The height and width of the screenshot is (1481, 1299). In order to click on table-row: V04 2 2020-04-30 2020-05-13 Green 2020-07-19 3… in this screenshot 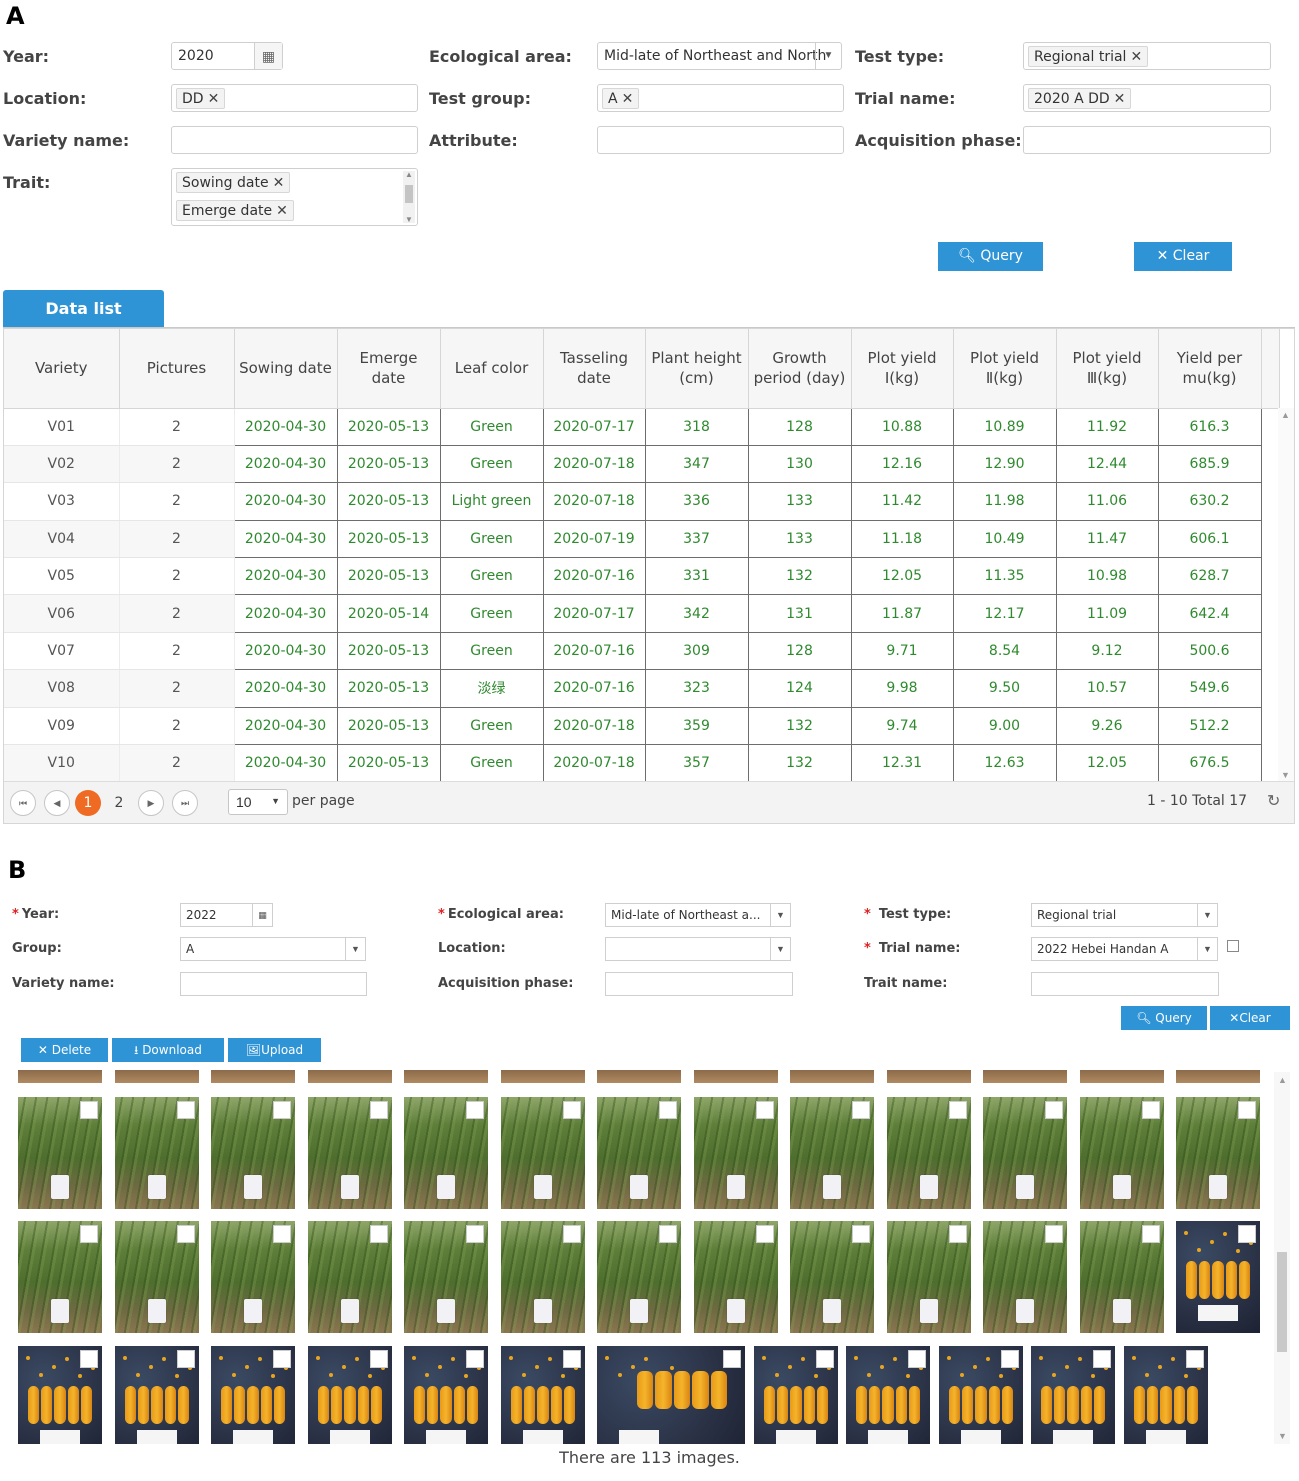, I will do `click(641, 539)`.